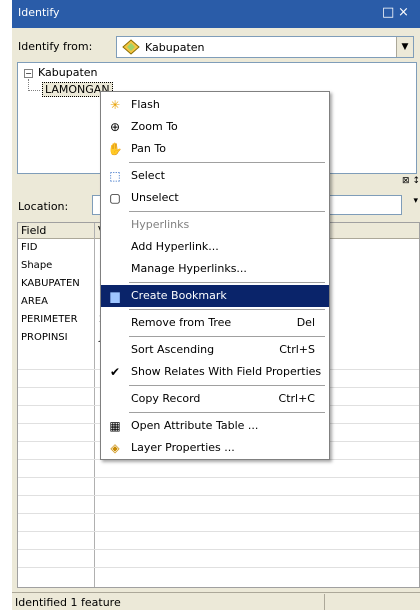 This screenshot has width=420, height=610. What do you see at coordinates (115, 149) in the screenshot?
I see `pan-hand-icon: ✋` at bounding box center [115, 149].